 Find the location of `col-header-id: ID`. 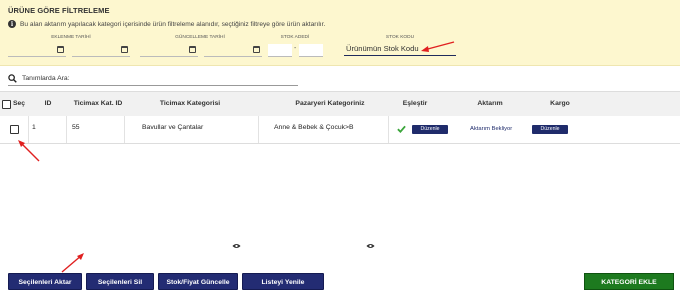

col-header-id: ID is located at coordinates (48, 103).